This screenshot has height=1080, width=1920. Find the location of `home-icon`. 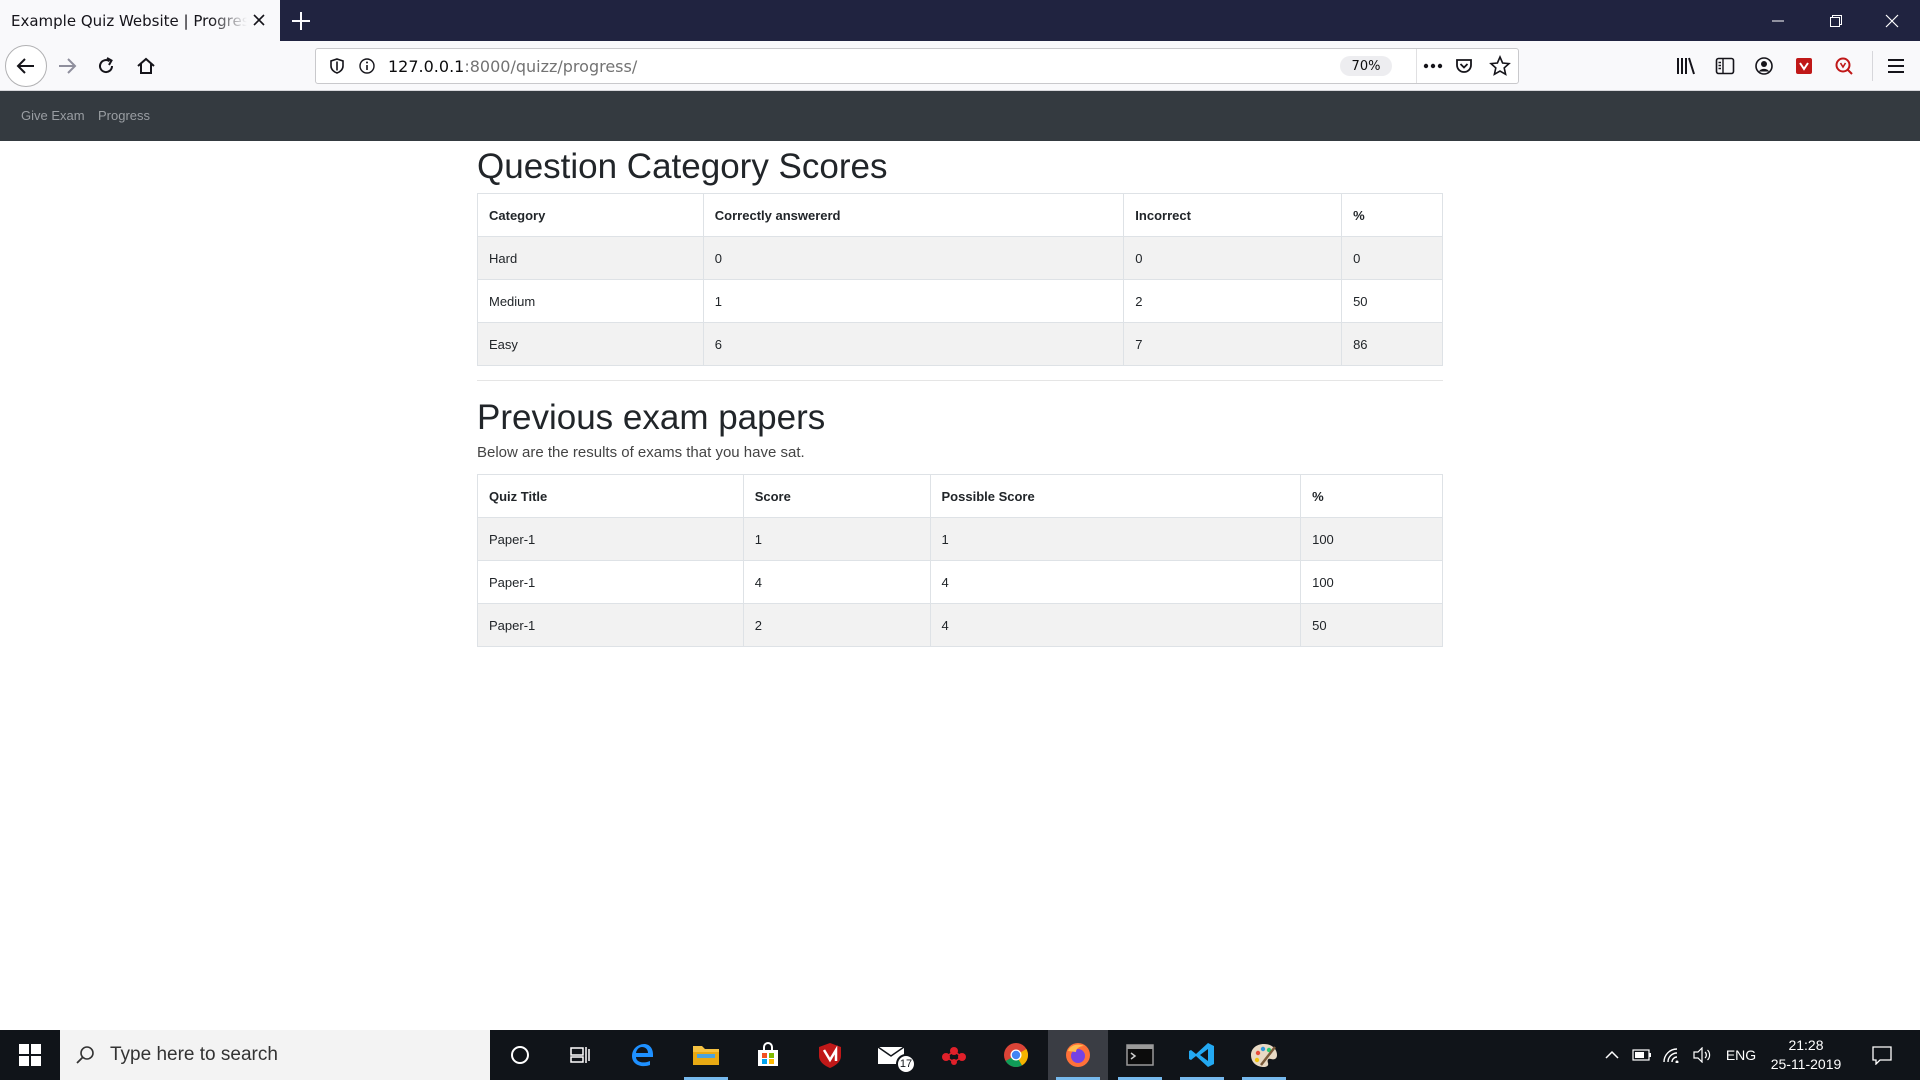

home-icon is located at coordinates (146, 65).